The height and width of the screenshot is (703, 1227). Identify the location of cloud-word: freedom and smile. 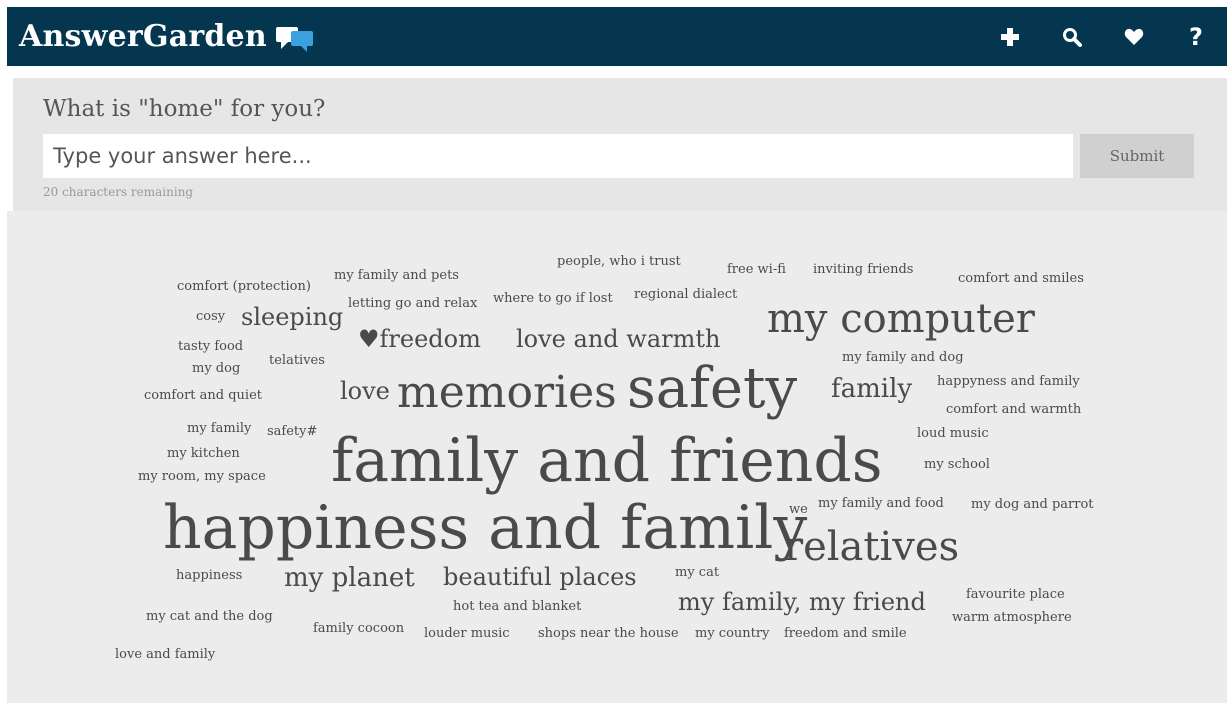
(845, 633).